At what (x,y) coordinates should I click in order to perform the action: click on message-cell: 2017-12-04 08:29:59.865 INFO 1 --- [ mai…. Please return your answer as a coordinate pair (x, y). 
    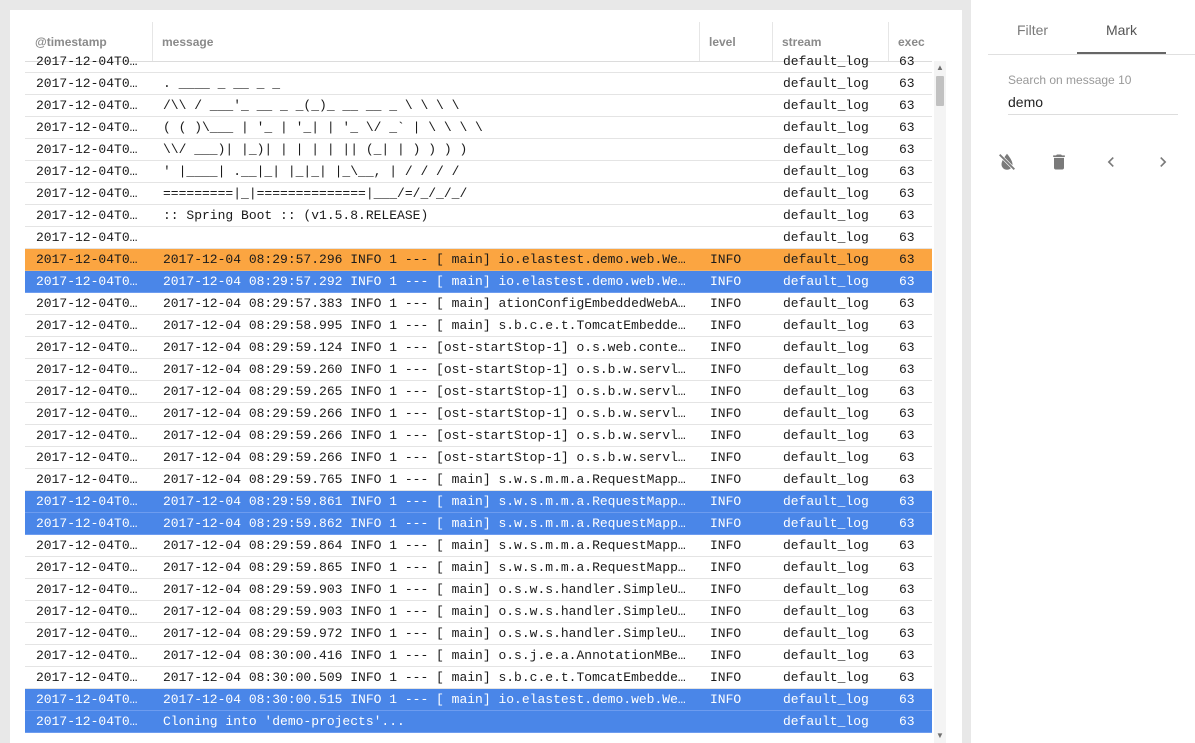
    Looking at the image, I should click on (424, 567).